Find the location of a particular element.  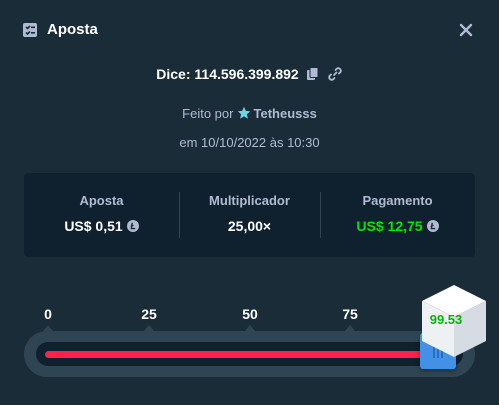

stat-multiplier: Multiplicador 25,00× is located at coordinates (249, 215).